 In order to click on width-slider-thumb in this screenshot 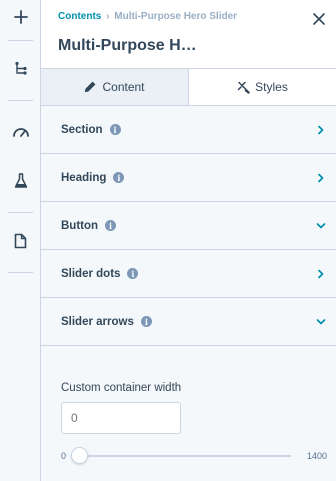, I will do `click(79, 455)`.